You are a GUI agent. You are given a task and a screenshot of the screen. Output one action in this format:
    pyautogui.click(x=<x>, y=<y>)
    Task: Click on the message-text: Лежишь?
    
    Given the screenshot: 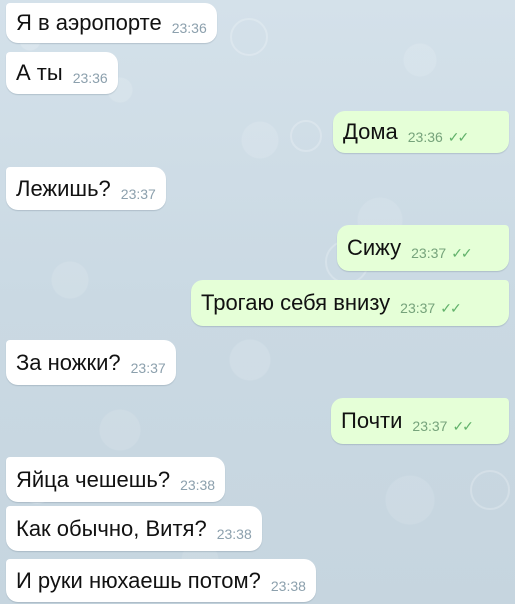 What is the action you would take?
    pyautogui.click(x=63, y=188)
    